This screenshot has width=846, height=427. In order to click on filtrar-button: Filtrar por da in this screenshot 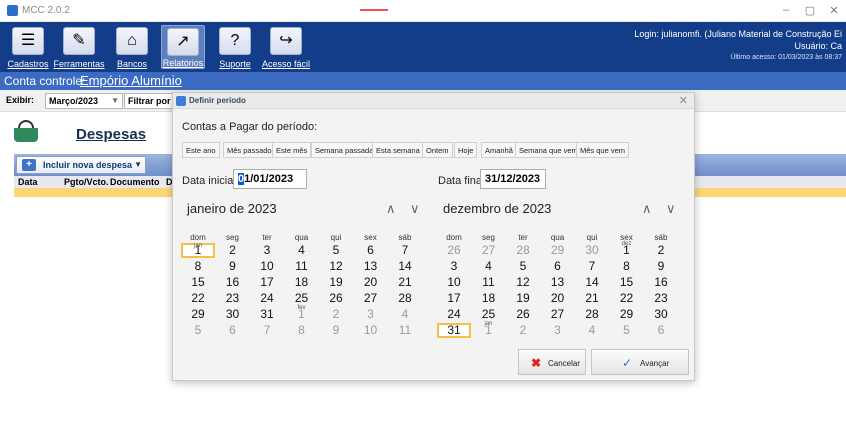, I will do `click(150, 101)`.